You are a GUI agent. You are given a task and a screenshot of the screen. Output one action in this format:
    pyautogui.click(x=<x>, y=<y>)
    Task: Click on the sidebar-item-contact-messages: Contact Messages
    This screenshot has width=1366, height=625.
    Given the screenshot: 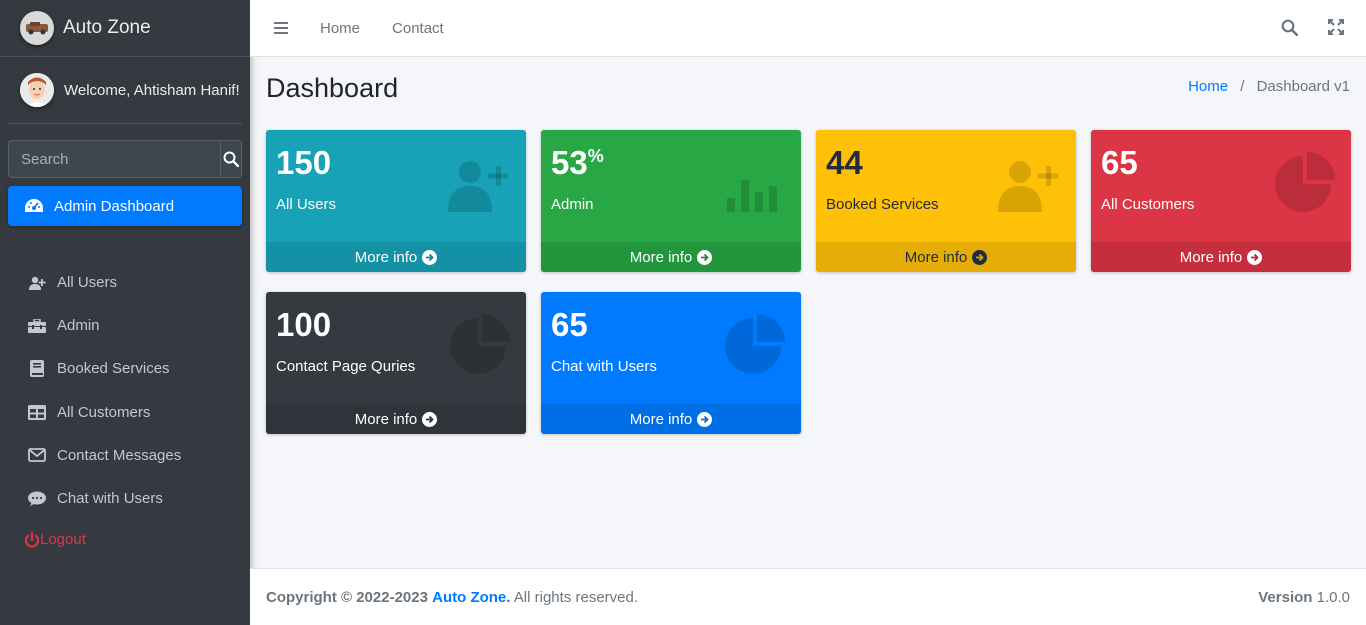 What is the action you would take?
    pyautogui.click(x=125, y=455)
    